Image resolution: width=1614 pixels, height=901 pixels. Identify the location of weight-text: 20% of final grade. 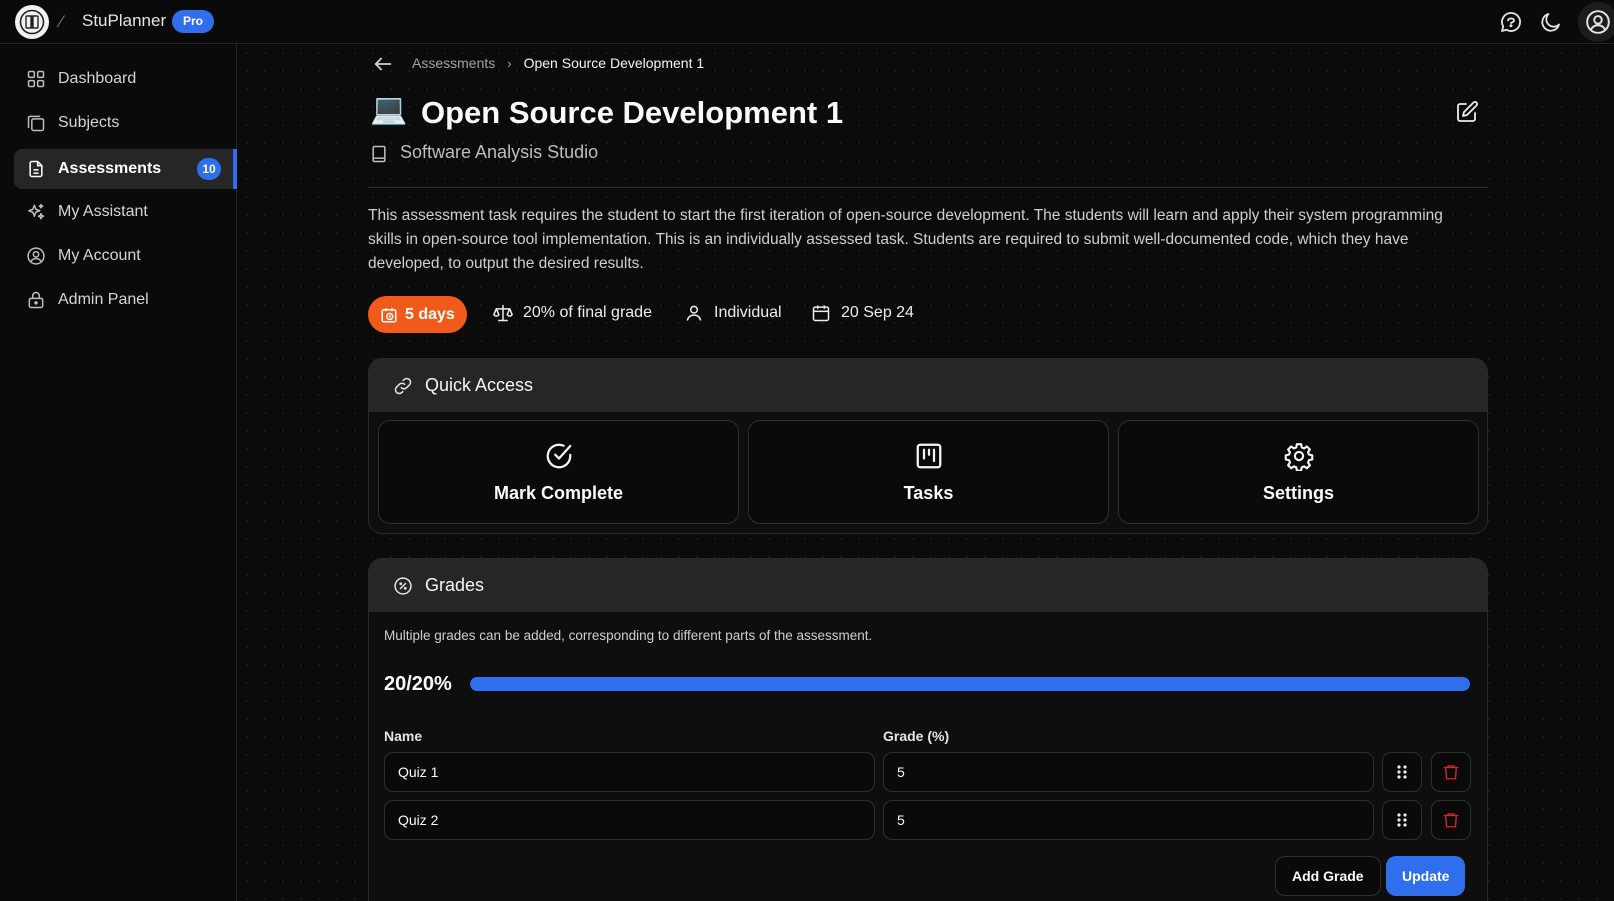
(587, 312).